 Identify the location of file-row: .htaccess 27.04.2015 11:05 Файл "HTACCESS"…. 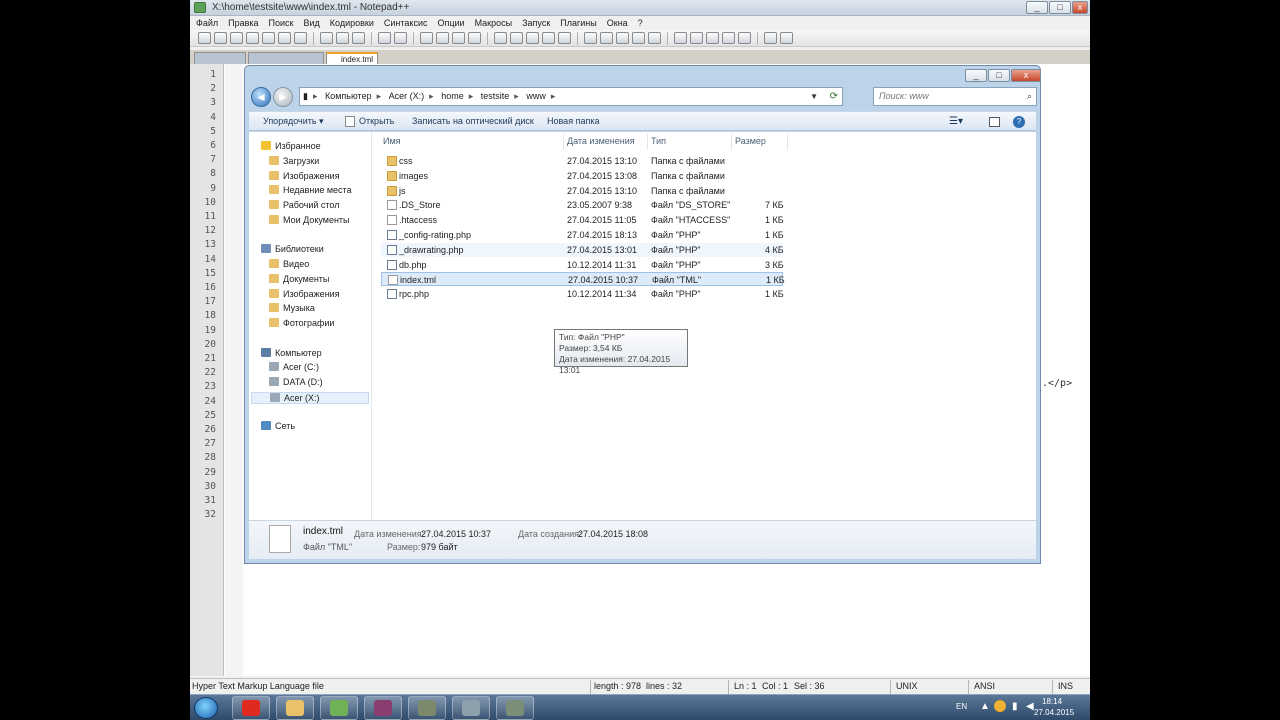
(582, 220).